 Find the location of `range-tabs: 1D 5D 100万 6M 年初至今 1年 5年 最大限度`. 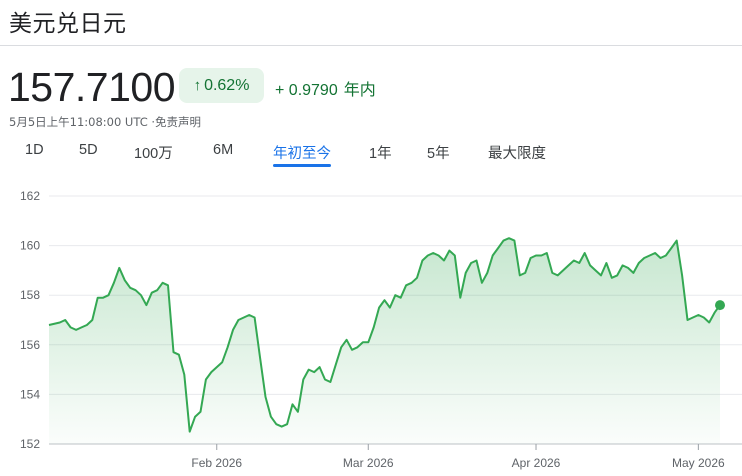

range-tabs: 1D 5D 100万 6M 年初至今 1年 5年 最大限度 is located at coordinates (371, 155).